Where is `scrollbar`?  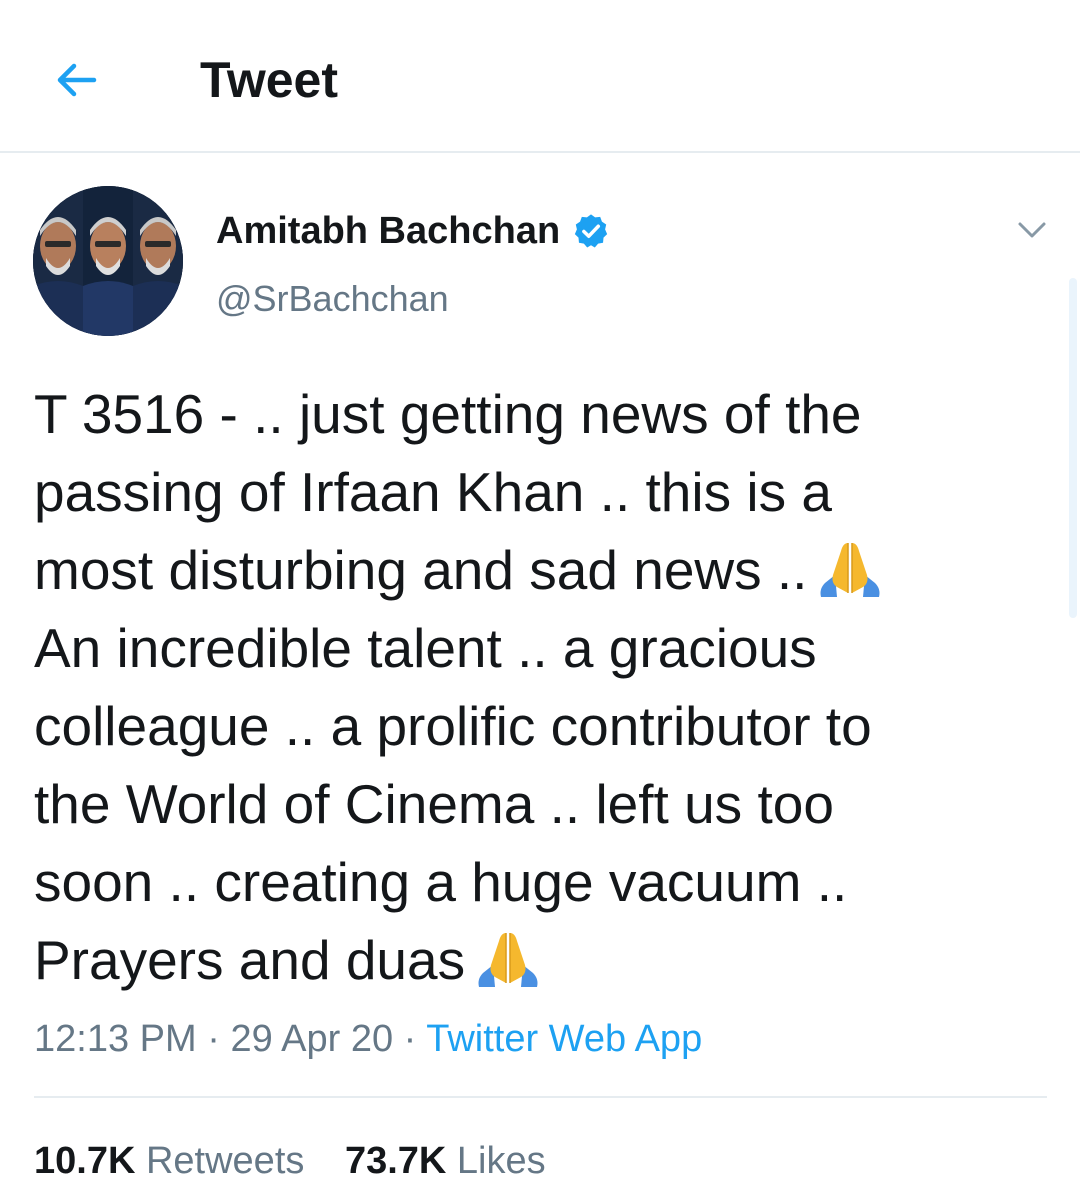 scrollbar is located at coordinates (1073, 448).